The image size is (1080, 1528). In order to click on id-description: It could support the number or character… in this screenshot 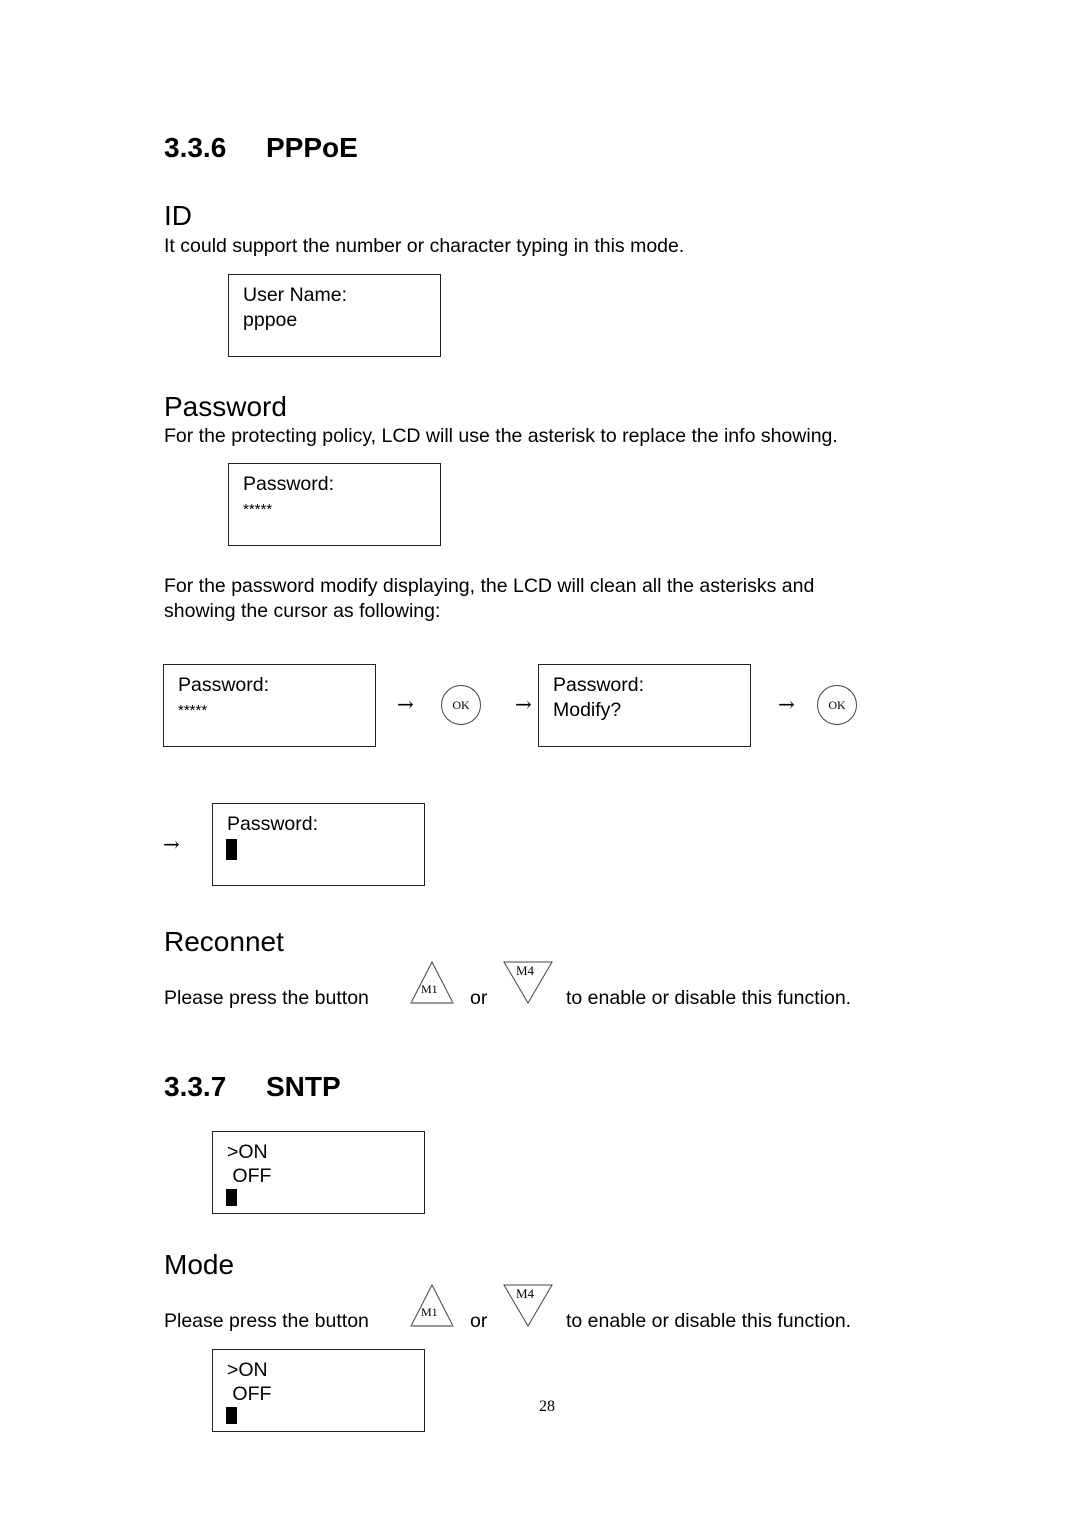, I will do `click(424, 246)`.